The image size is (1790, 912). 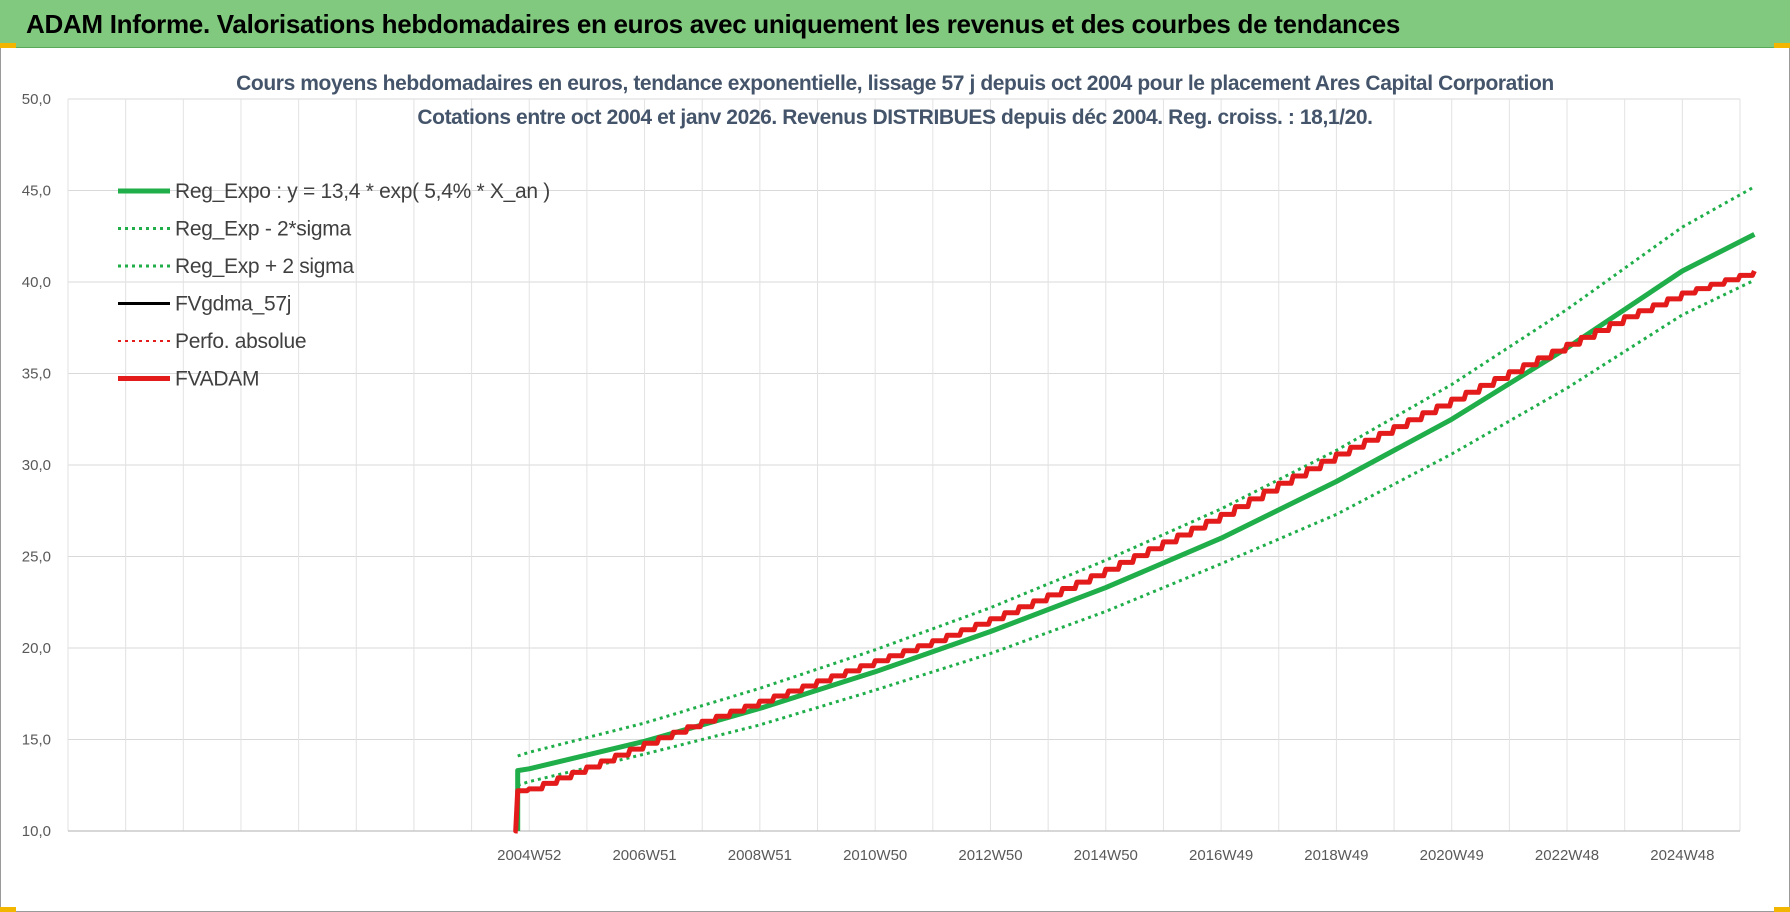 What do you see at coordinates (1567, 855) in the screenshot?
I see `x-tick-label: 2022W48` at bounding box center [1567, 855].